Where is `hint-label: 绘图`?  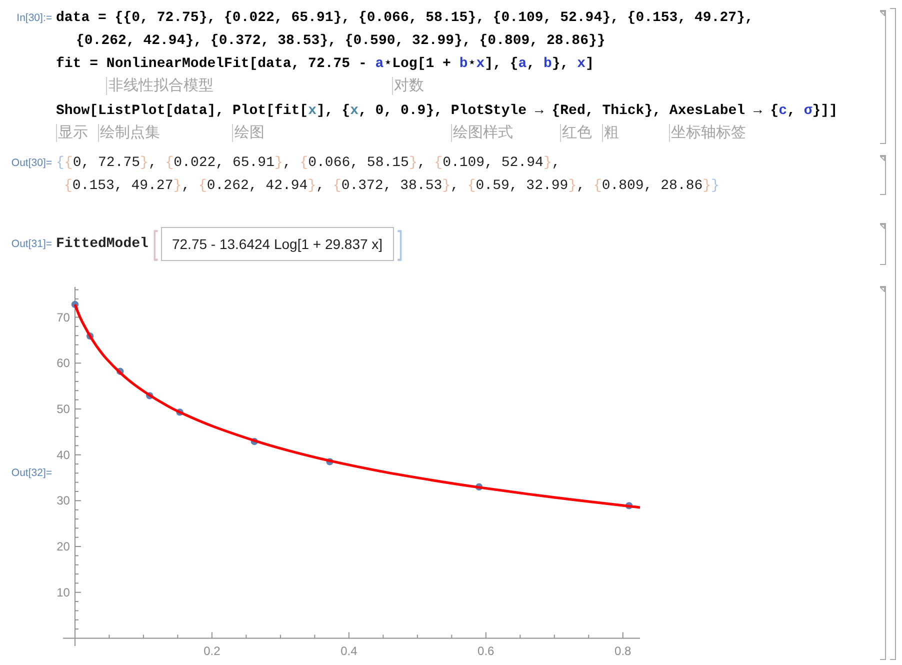 hint-label: 绘图 is located at coordinates (248, 133).